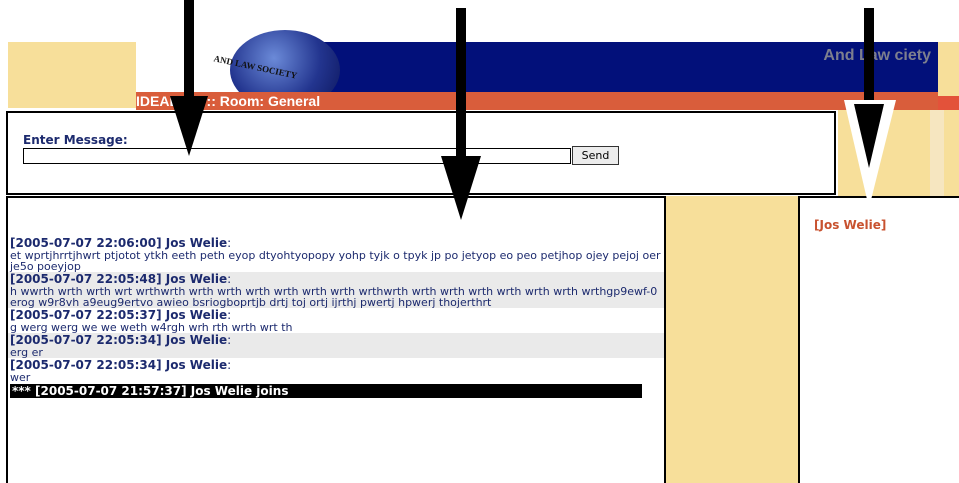  I want to click on user-list: [Jos Welie], so click(878, 339).